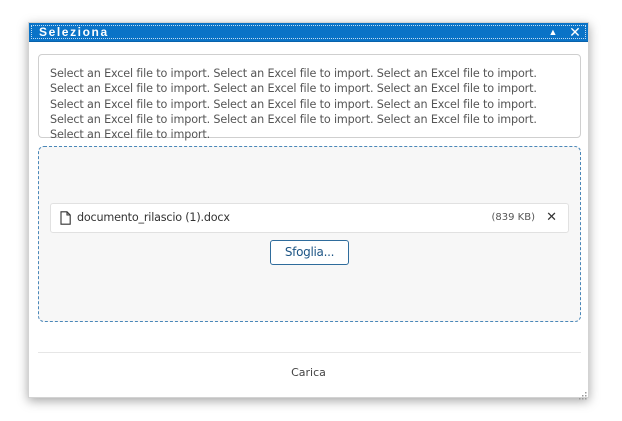 Image resolution: width=622 pixels, height=421 pixels. What do you see at coordinates (74, 32) in the screenshot?
I see `dialog-title: Seleziona` at bounding box center [74, 32].